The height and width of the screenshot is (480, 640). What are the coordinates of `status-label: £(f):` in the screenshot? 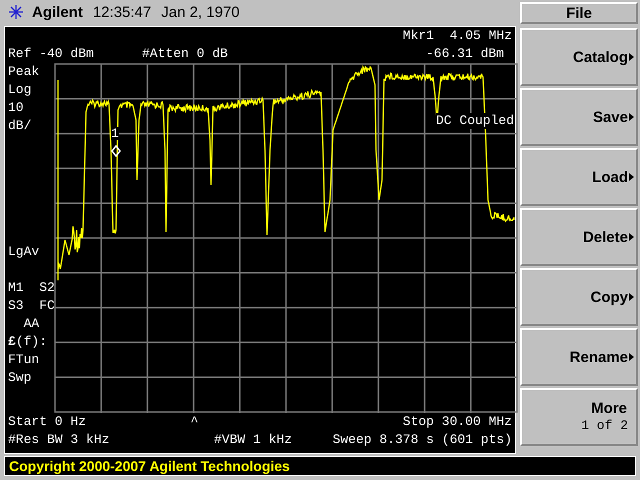 It's located at (28, 342).